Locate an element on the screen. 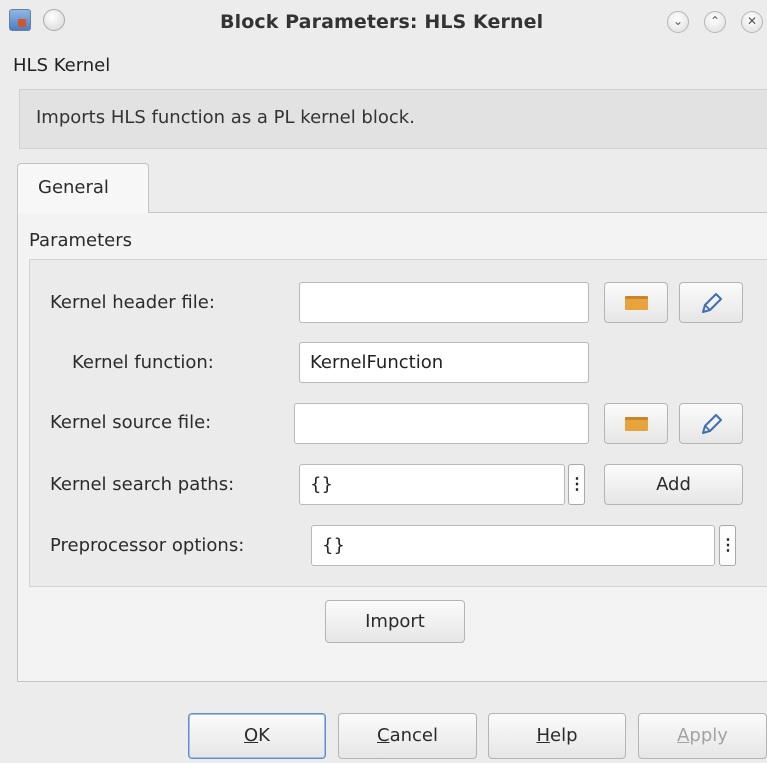  kernel-function-input is located at coordinates (444, 362).